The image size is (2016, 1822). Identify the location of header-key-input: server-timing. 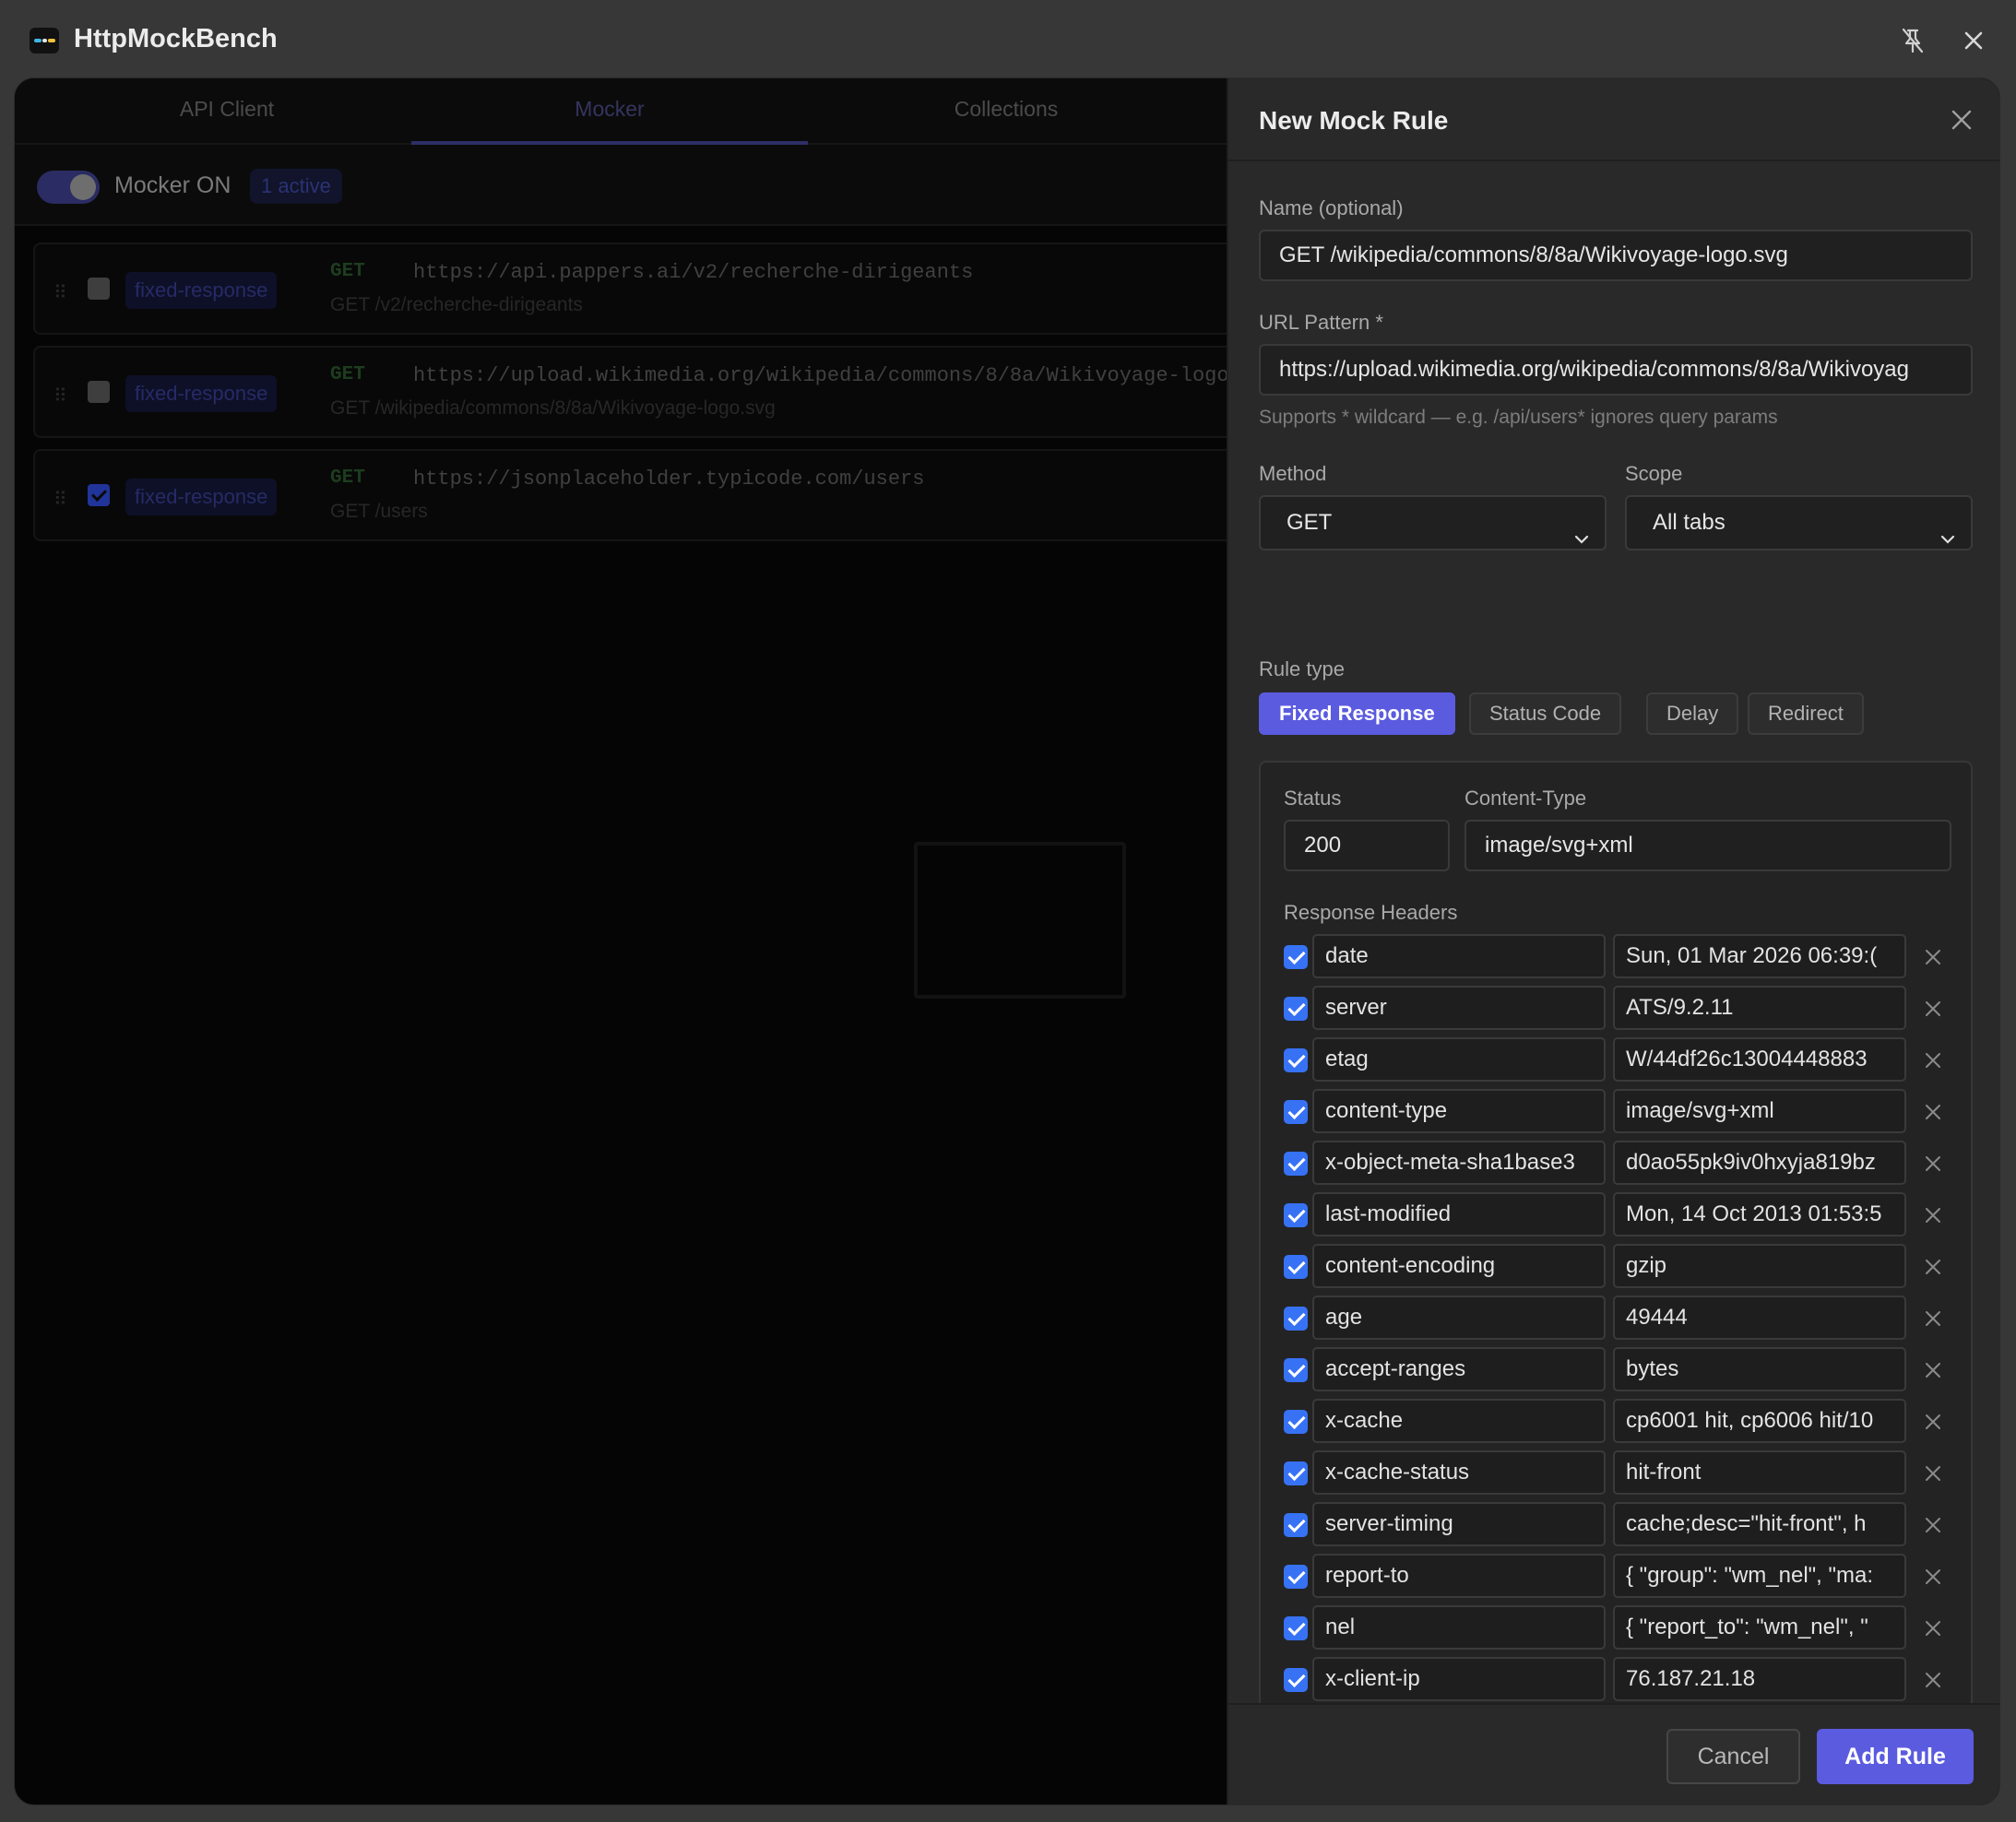
(1459, 1524).